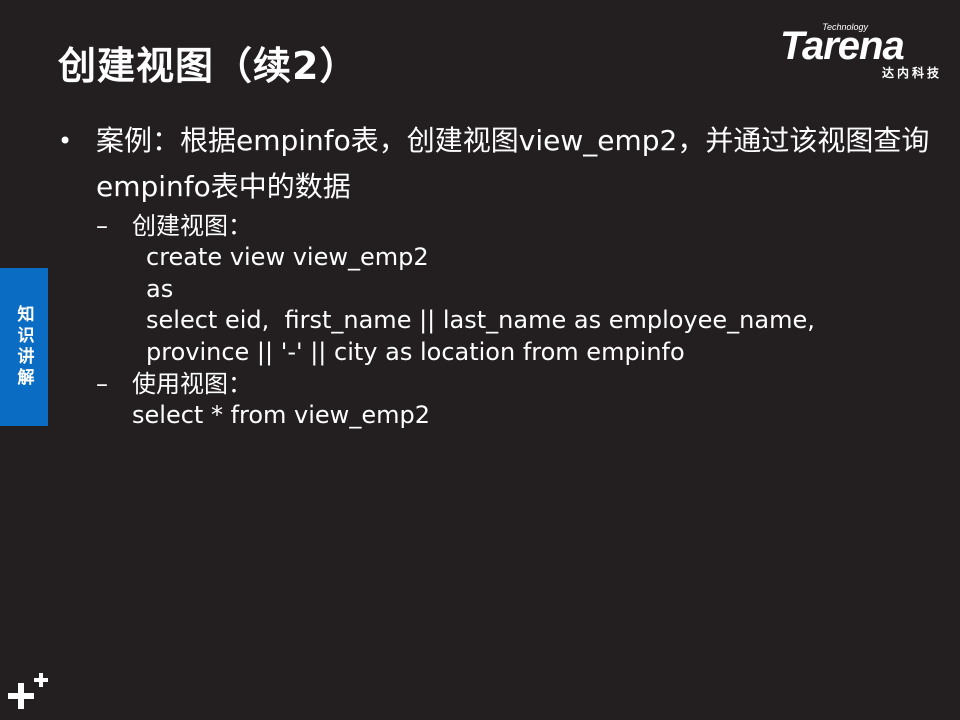 This screenshot has width=960, height=720. I want to click on code-line: as, so click(160, 288).